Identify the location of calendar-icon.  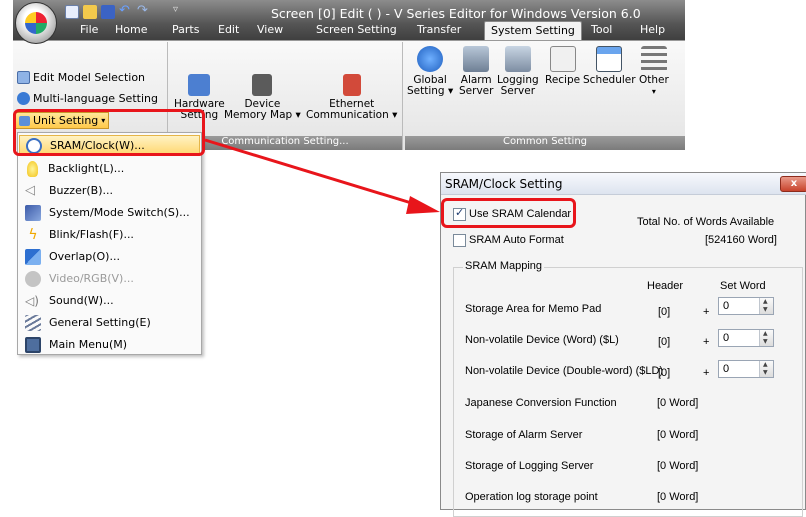
(609, 59).